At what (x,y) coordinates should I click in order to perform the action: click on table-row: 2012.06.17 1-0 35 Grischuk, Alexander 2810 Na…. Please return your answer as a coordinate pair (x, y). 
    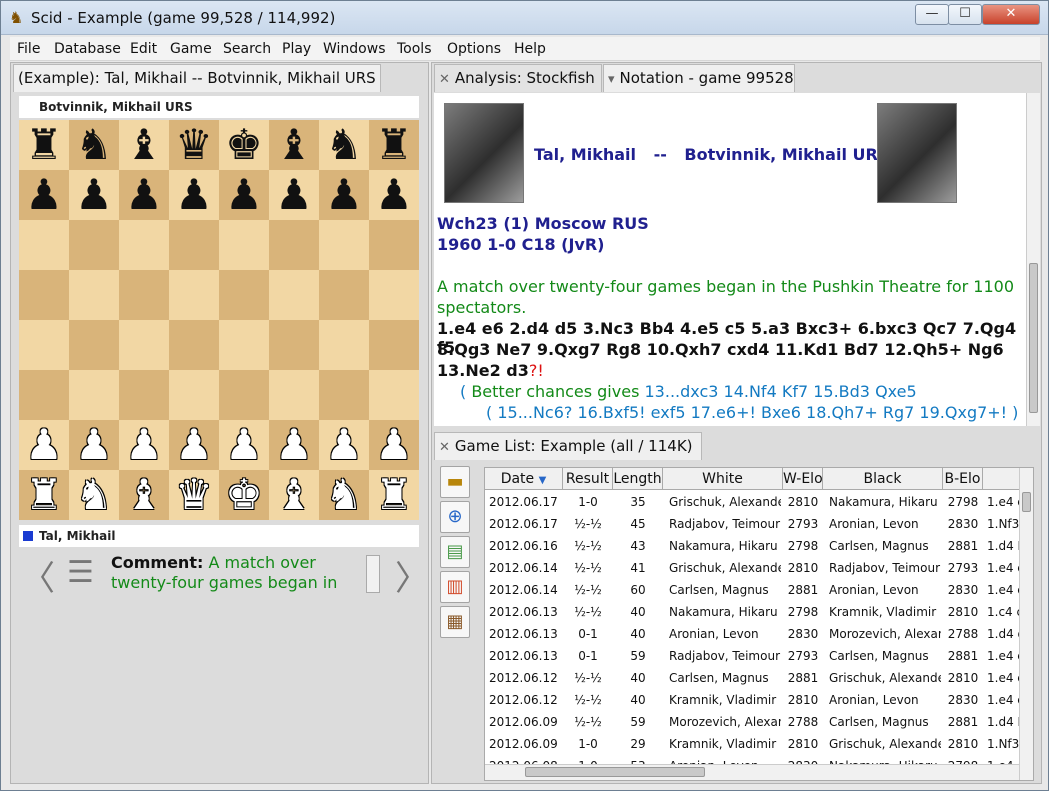
    Looking at the image, I should click on (759, 502).